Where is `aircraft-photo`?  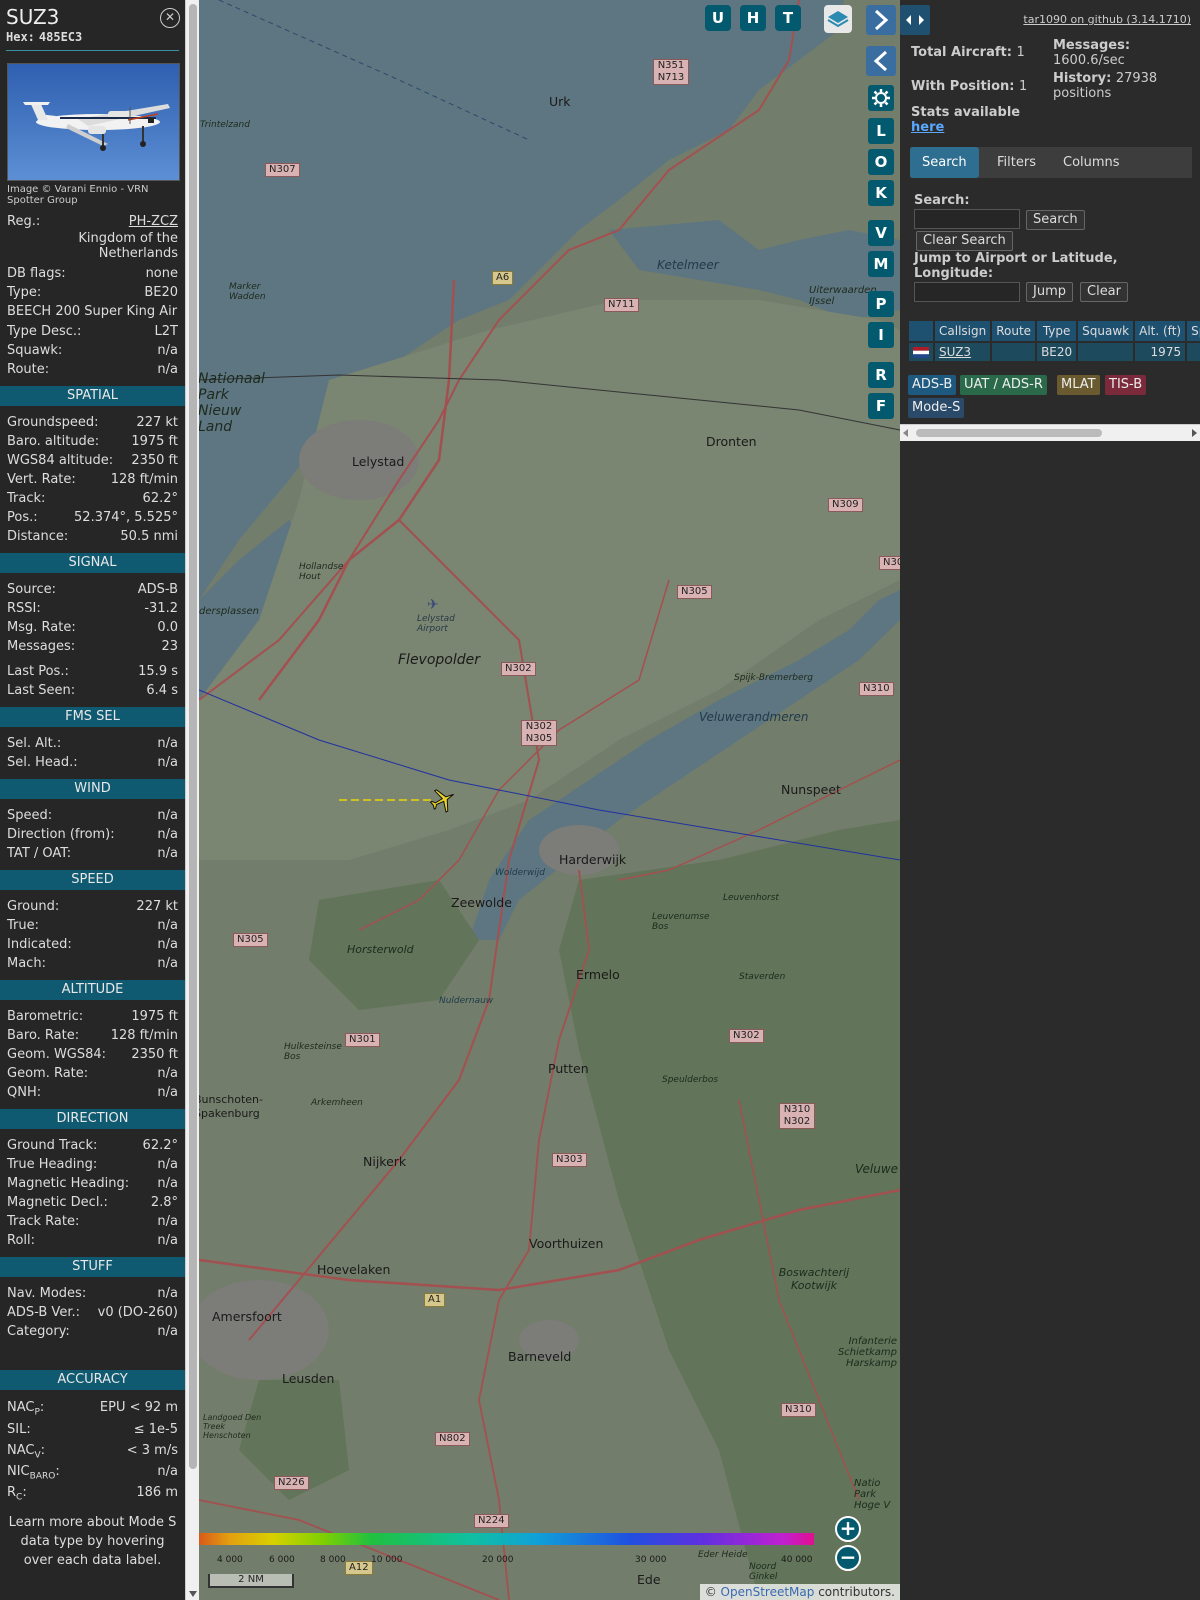
aircraft-photo is located at coordinates (93, 122).